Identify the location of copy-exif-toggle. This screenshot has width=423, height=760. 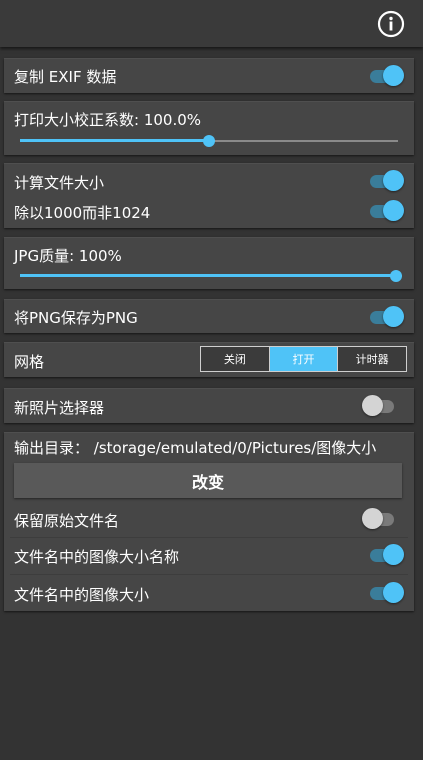
(386, 76).